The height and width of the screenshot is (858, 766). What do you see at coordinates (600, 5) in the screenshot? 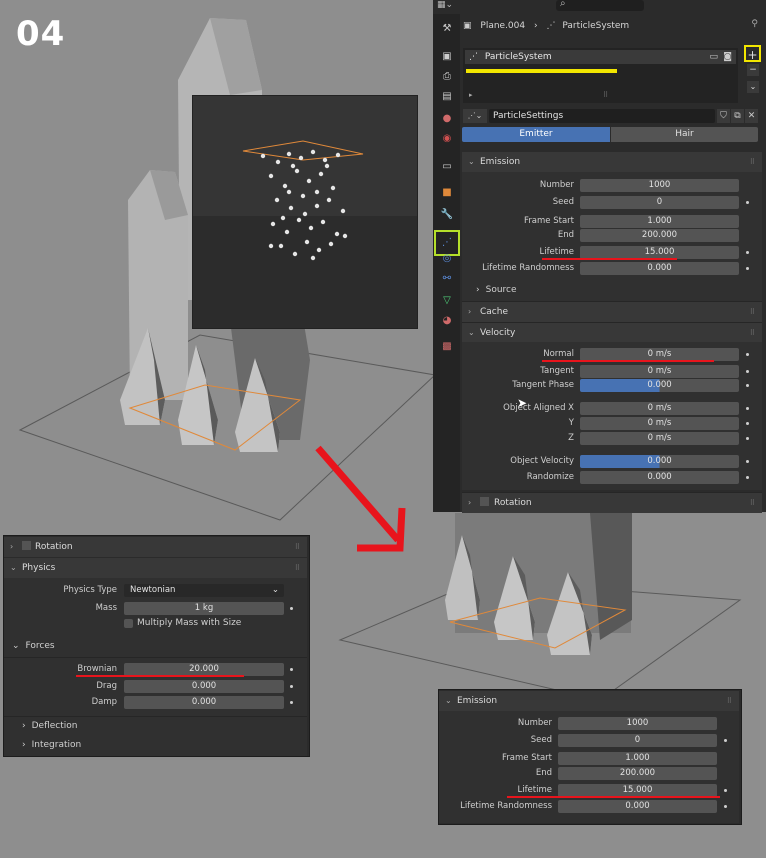
I see `properties-search-bar` at bounding box center [600, 5].